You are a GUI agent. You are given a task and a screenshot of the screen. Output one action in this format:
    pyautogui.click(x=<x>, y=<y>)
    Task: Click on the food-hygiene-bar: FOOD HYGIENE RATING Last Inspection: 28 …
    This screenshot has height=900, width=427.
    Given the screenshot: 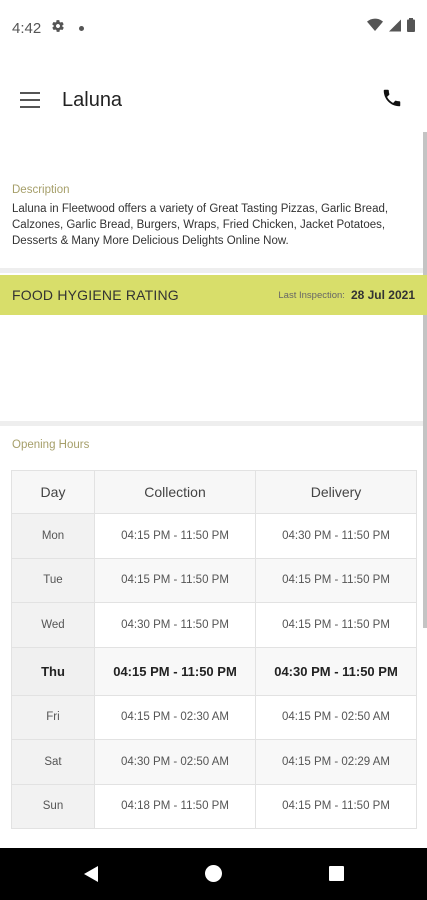 What is the action you would take?
    pyautogui.click(x=213, y=295)
    